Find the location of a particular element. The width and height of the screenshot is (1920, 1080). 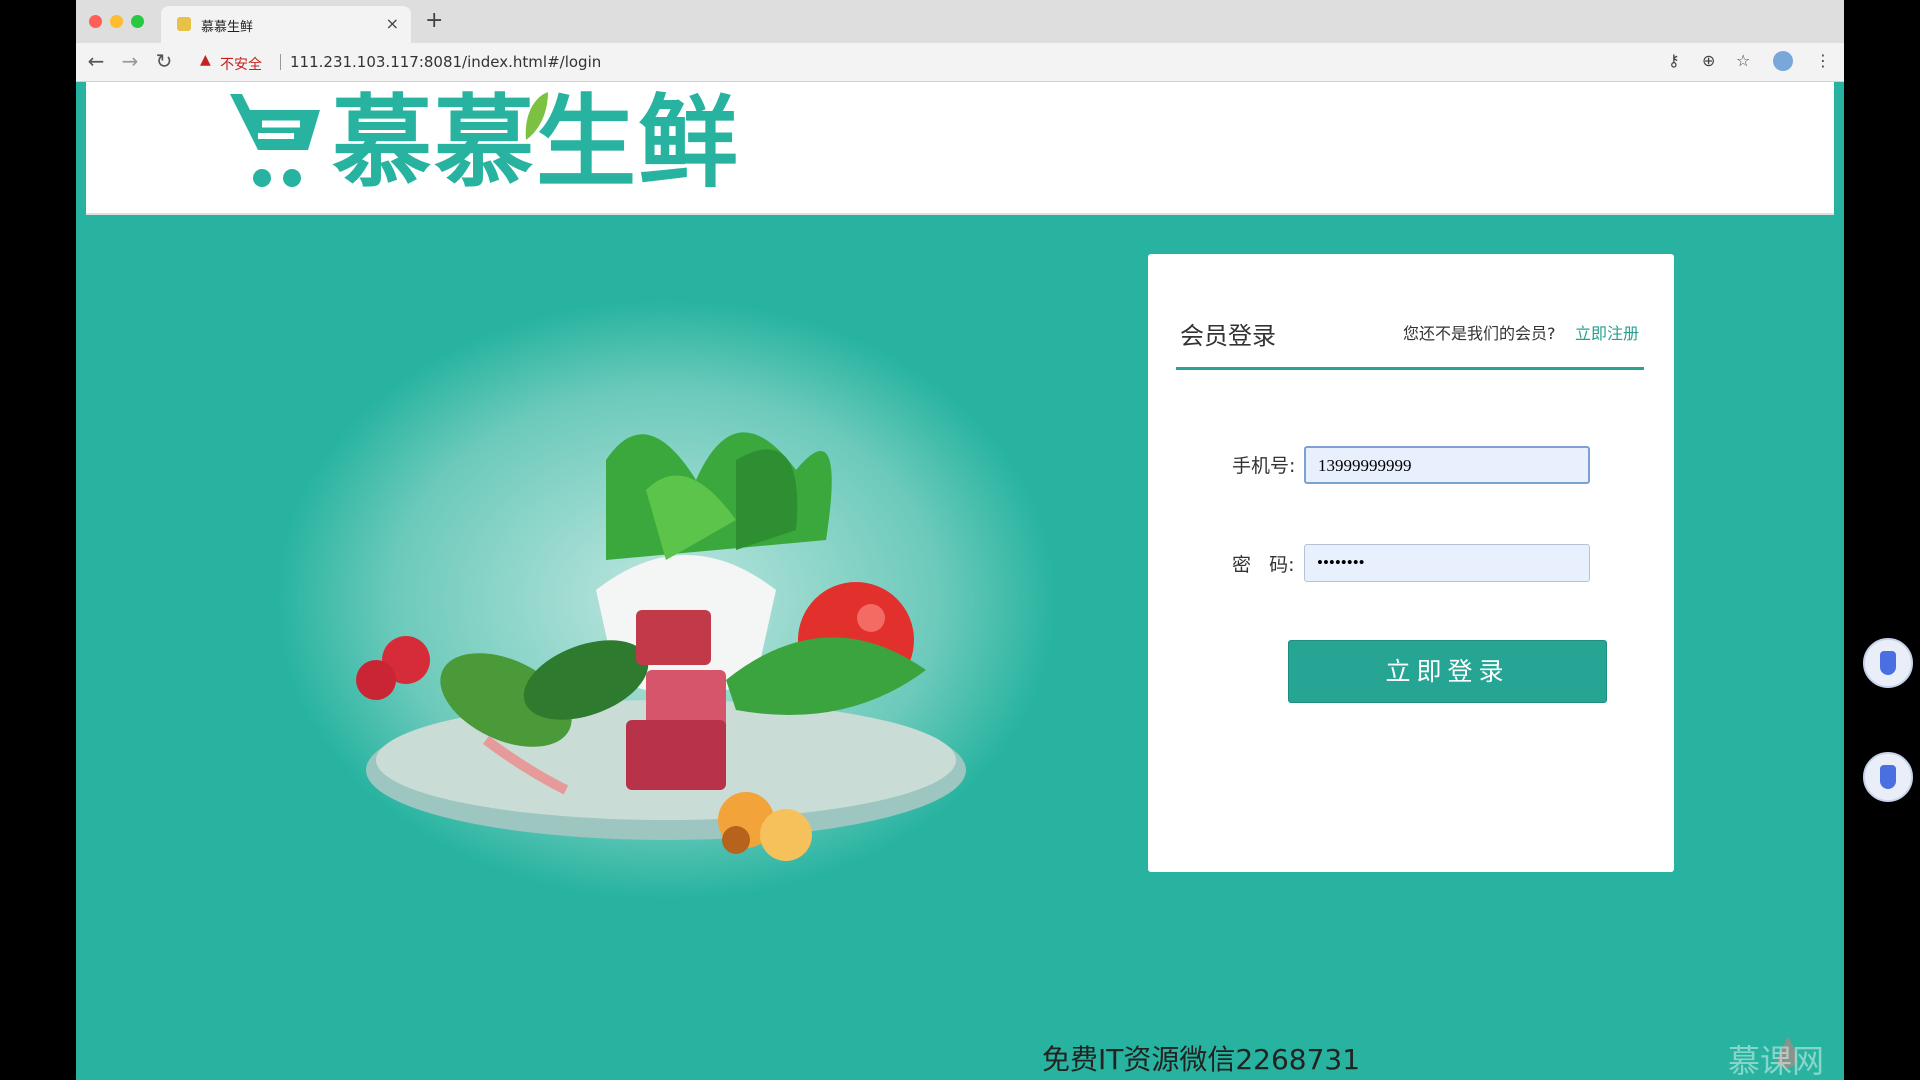

new-tab-button: + is located at coordinates (434, 20).